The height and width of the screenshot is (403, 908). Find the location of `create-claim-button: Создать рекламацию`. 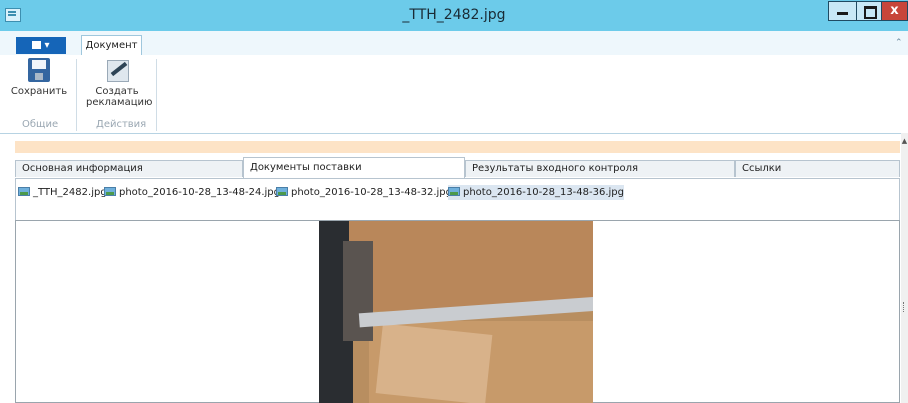

create-claim-button: Создать рекламацию is located at coordinates (119, 87).